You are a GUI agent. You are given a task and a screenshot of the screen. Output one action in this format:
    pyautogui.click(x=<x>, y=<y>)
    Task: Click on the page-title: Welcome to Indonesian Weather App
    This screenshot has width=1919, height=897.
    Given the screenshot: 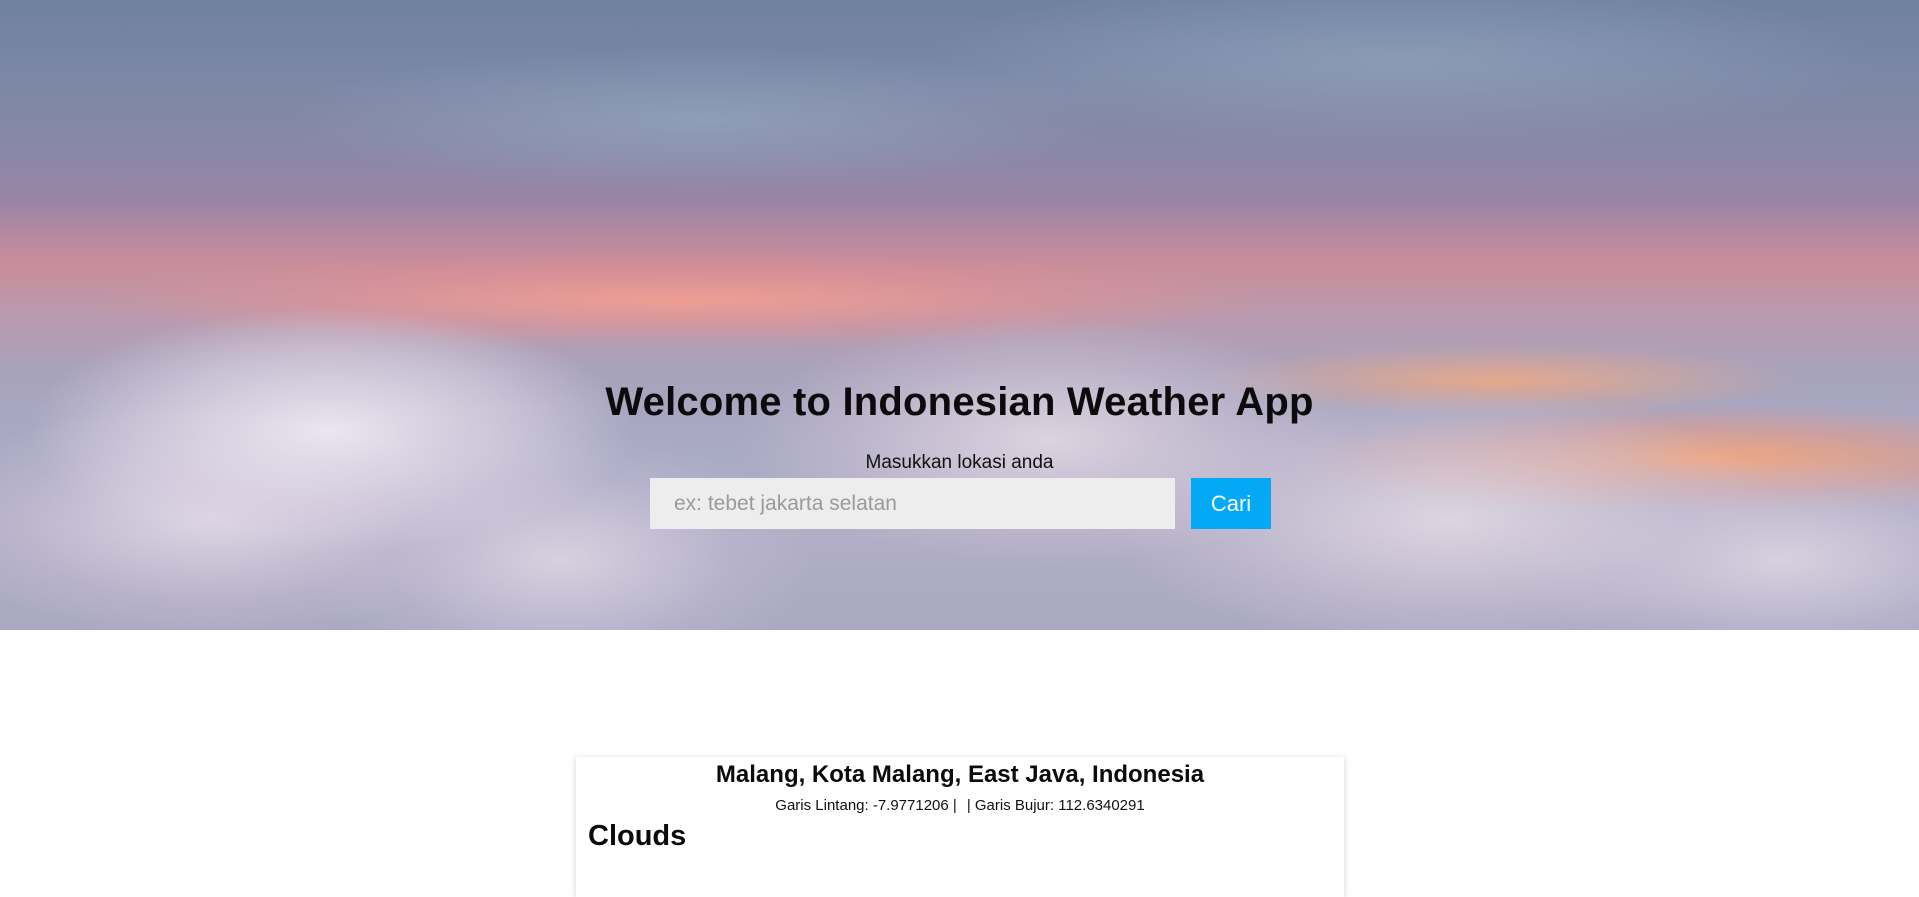 What is the action you would take?
    pyautogui.click(x=959, y=402)
    